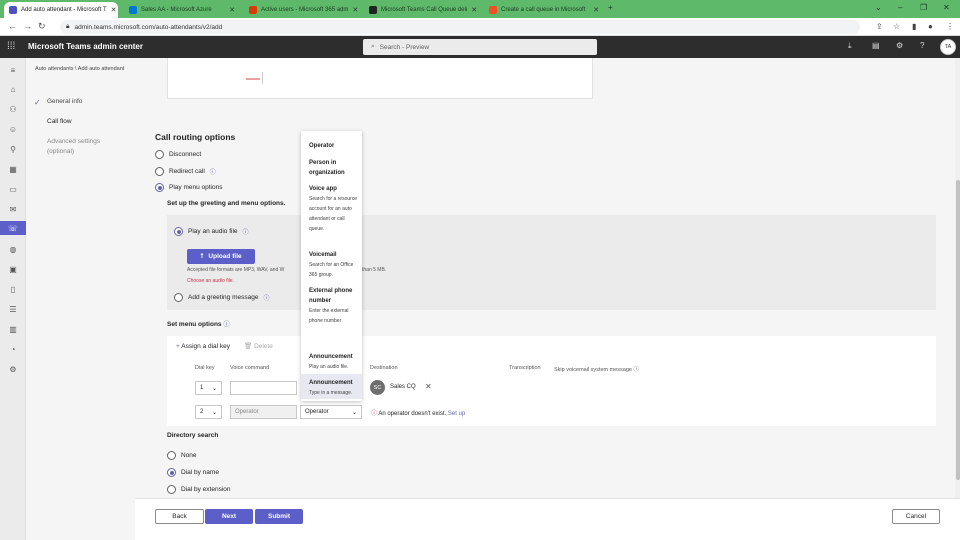  I want to click on voice-icon: ☏, so click(13, 228).